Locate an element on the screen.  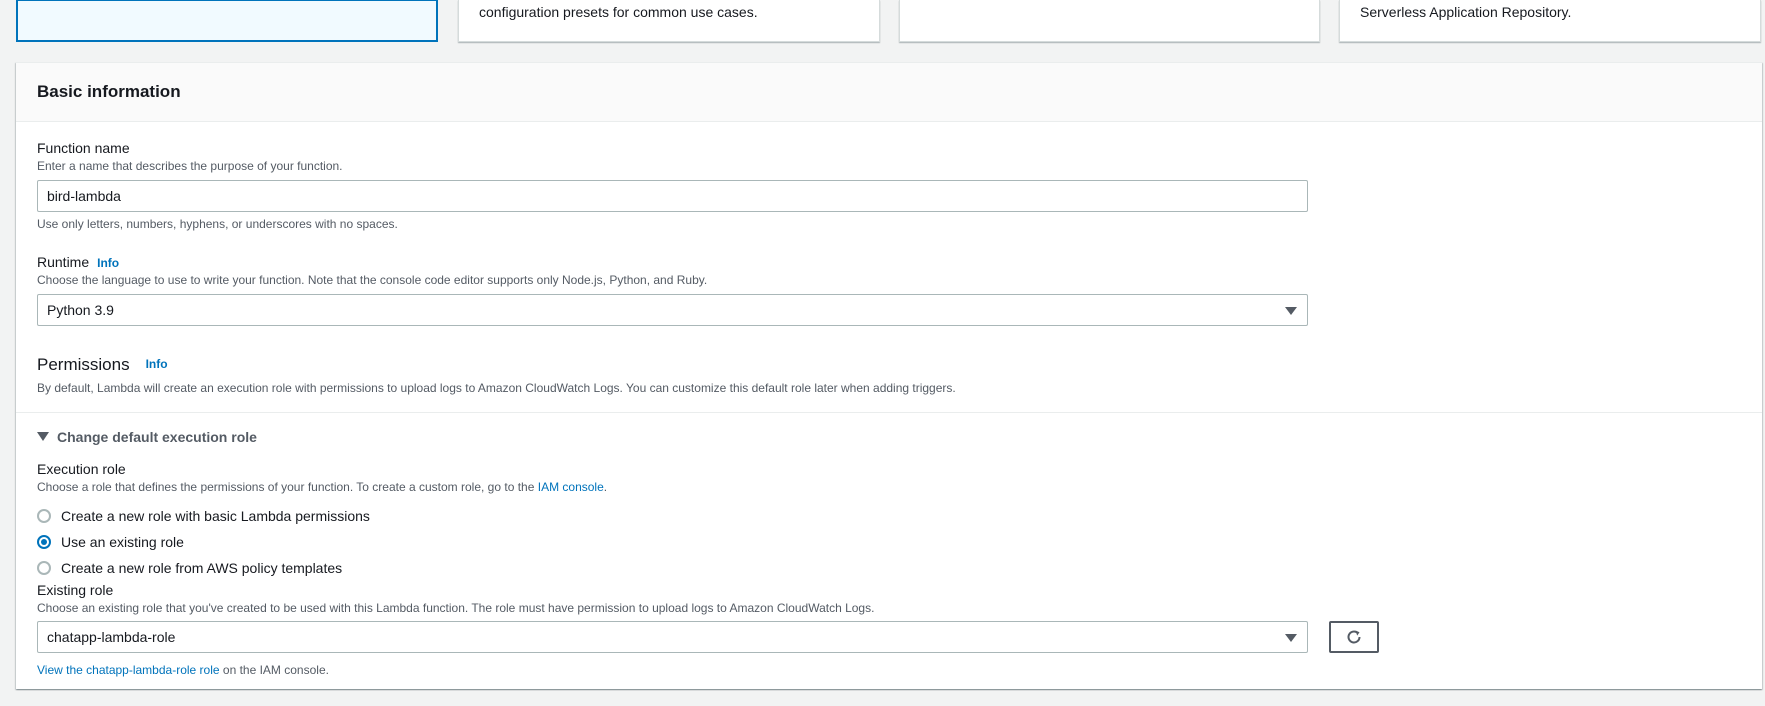
existing-role-label: Existing role is located at coordinates (75, 590).